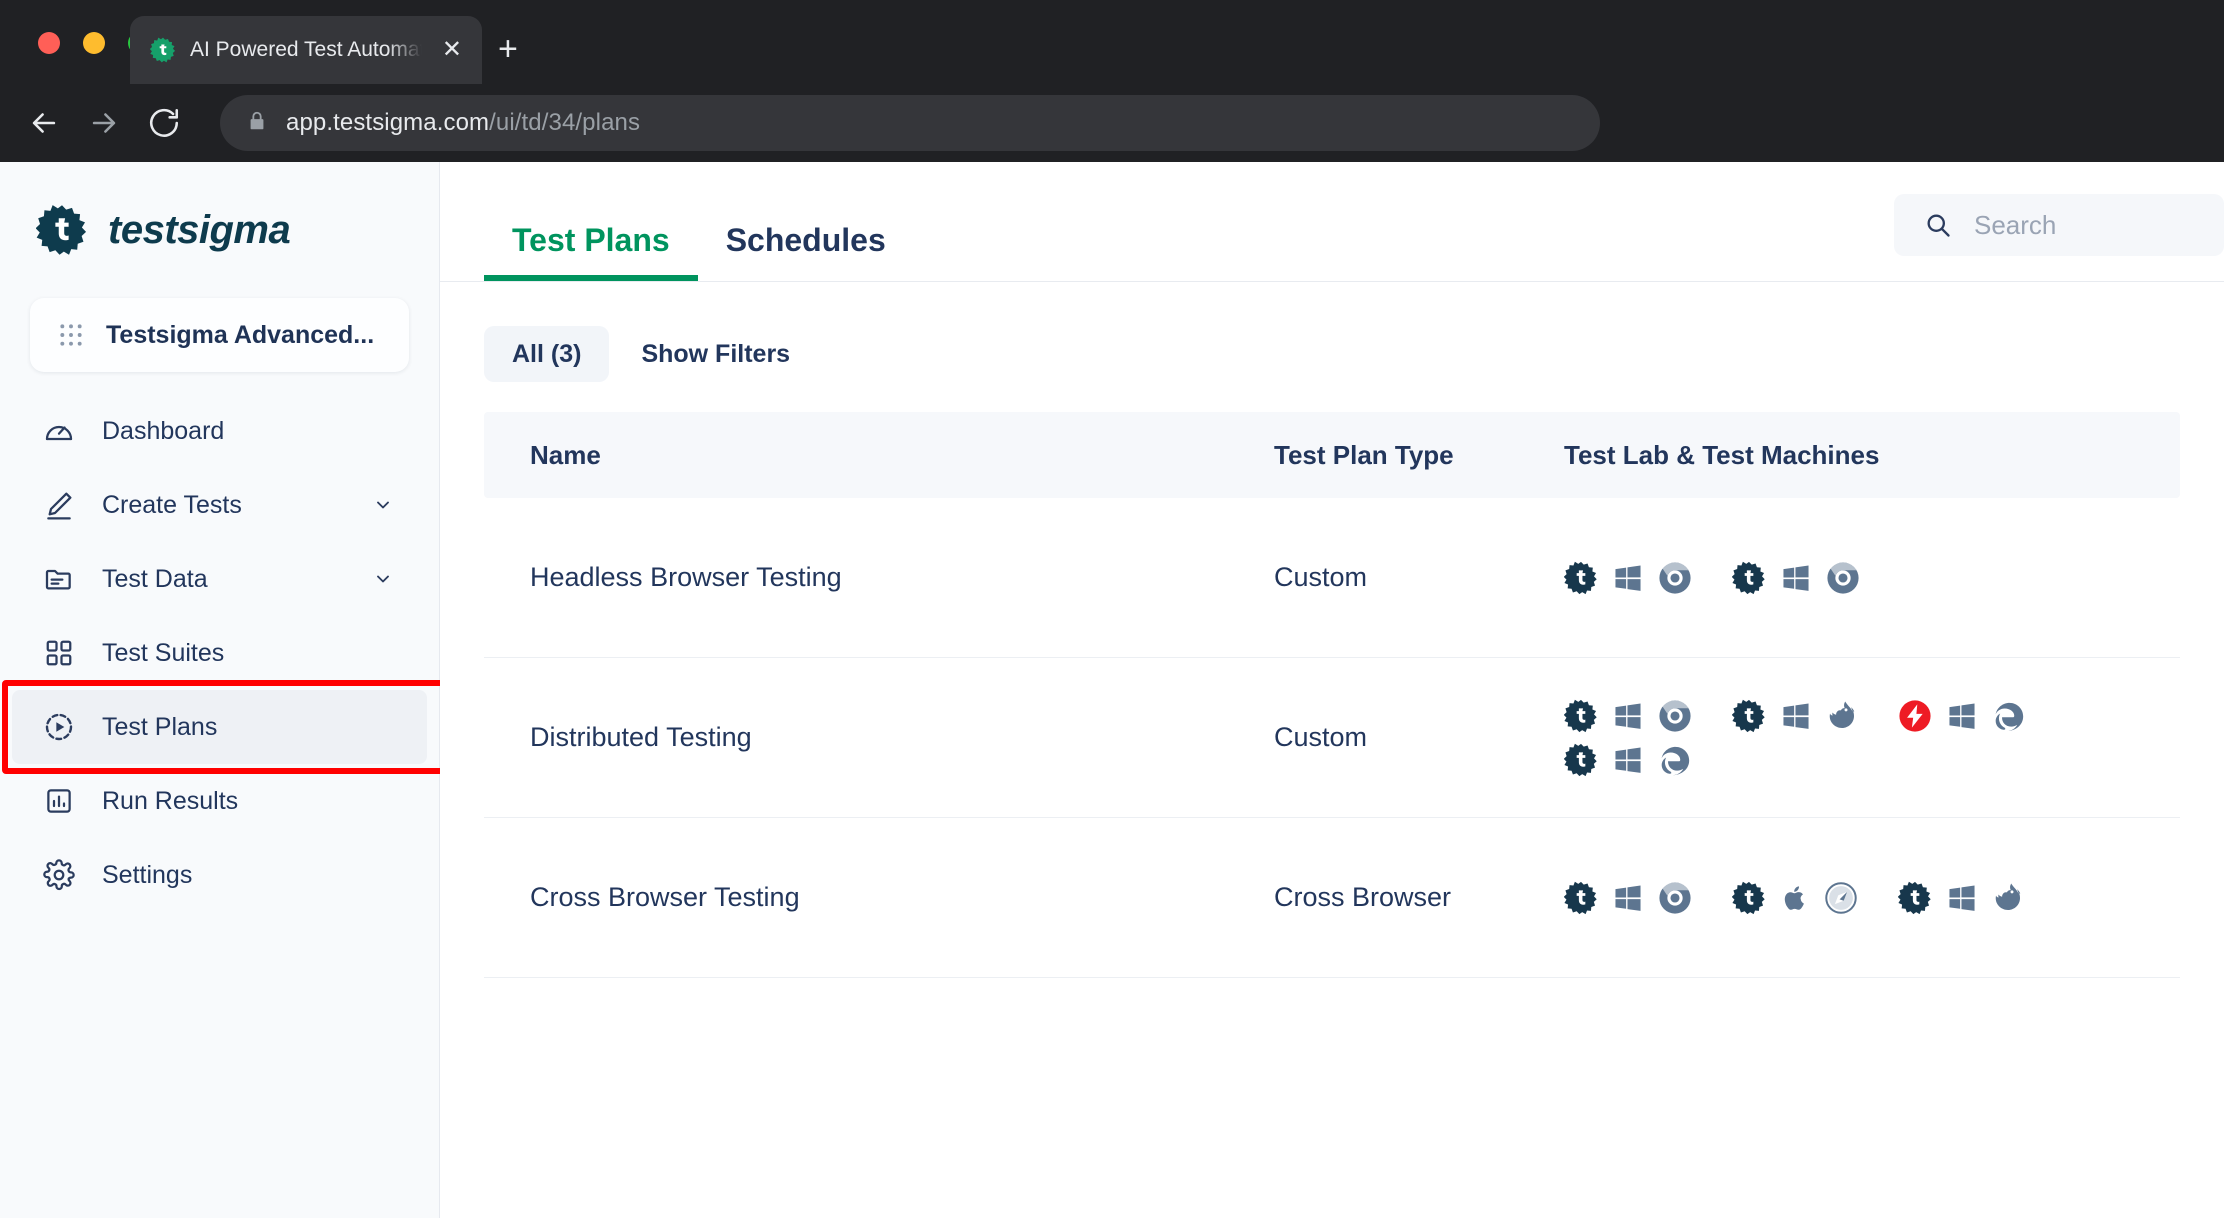 The image size is (2224, 1218). I want to click on url-host: app.testsigma.com, so click(388, 122).